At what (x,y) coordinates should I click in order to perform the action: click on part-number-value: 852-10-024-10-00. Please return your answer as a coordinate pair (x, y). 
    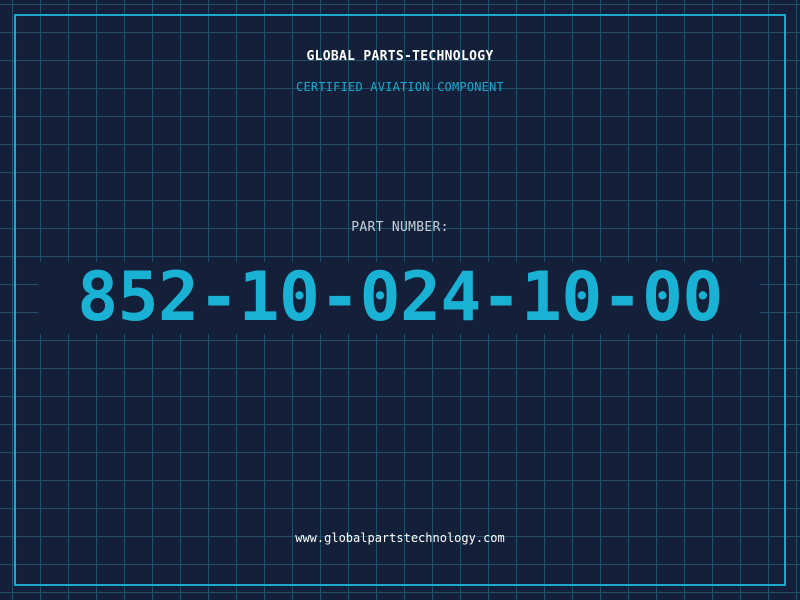
    Looking at the image, I should click on (400, 297).